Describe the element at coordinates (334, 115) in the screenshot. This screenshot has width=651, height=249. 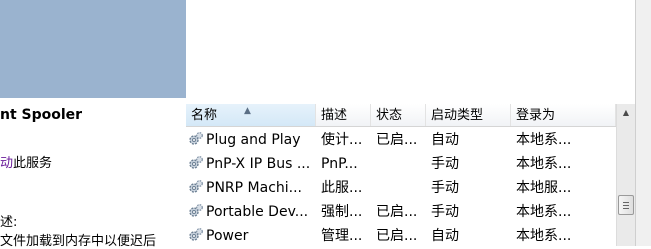
I see `column-header-description-label: 描述` at that location.